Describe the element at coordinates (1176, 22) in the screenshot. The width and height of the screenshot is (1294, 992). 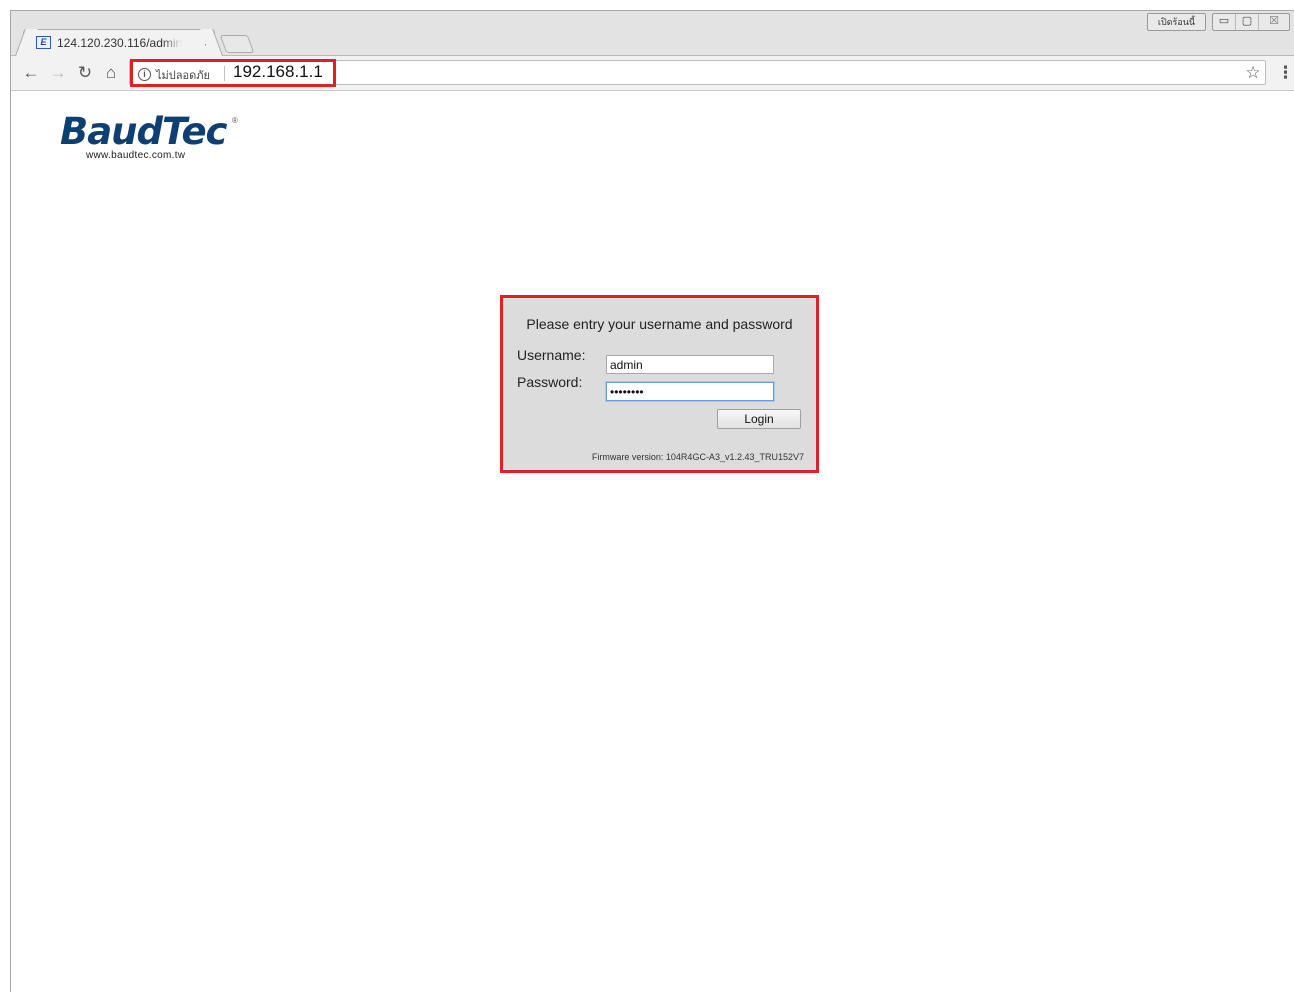
I see `window-user-button: เปิดร้อนนี้` at that location.